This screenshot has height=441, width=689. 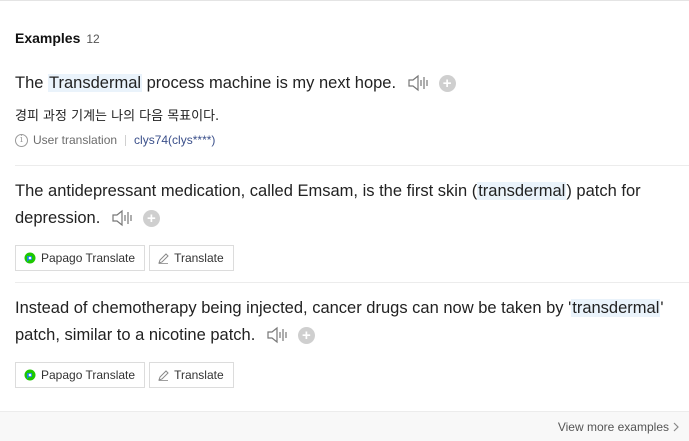 I want to click on chevron-right-icon, so click(x=676, y=427).